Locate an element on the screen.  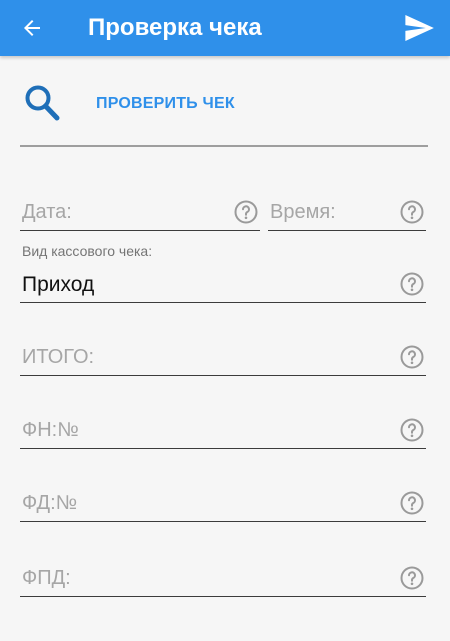
date-field: Дата: is located at coordinates (140, 208).